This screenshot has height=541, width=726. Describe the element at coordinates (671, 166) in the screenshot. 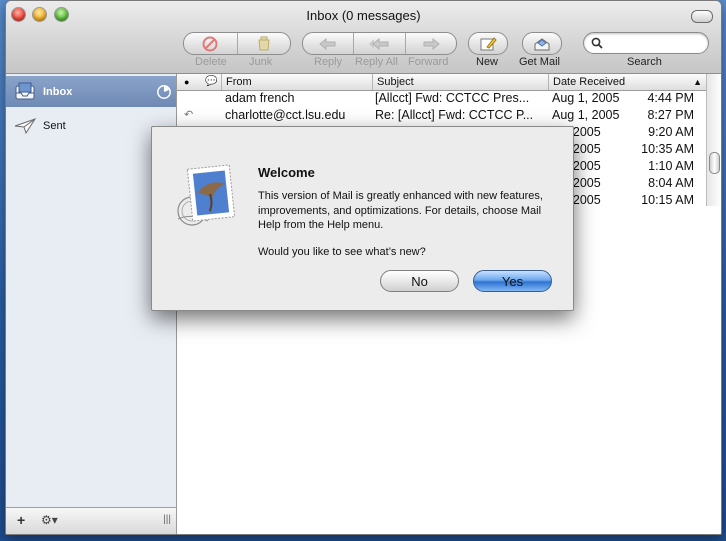

I see `row-time: 1:10 AM` at that location.